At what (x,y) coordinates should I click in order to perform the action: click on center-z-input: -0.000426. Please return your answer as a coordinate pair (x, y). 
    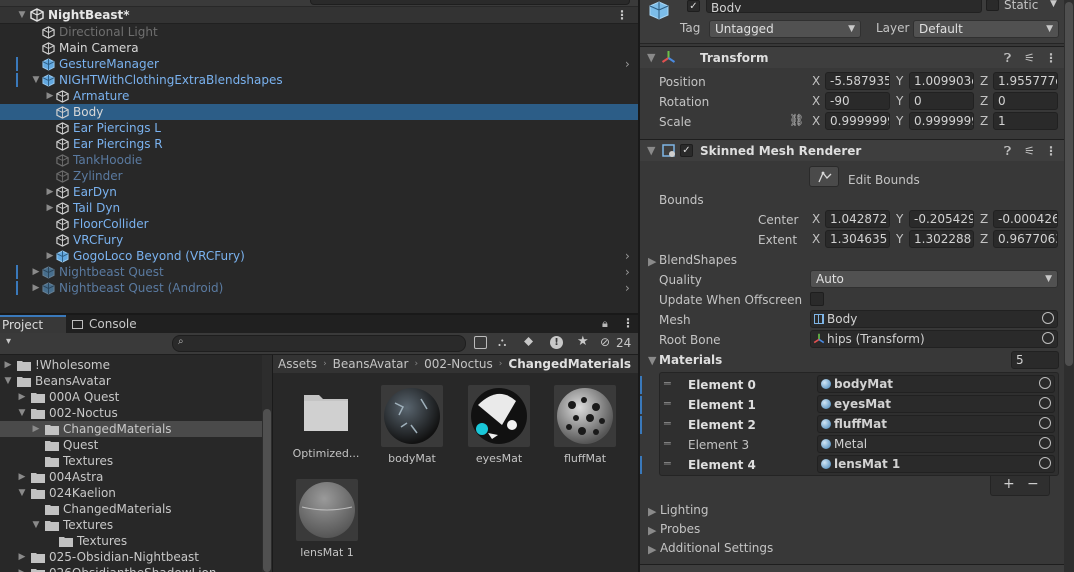
    Looking at the image, I should click on (1025, 219).